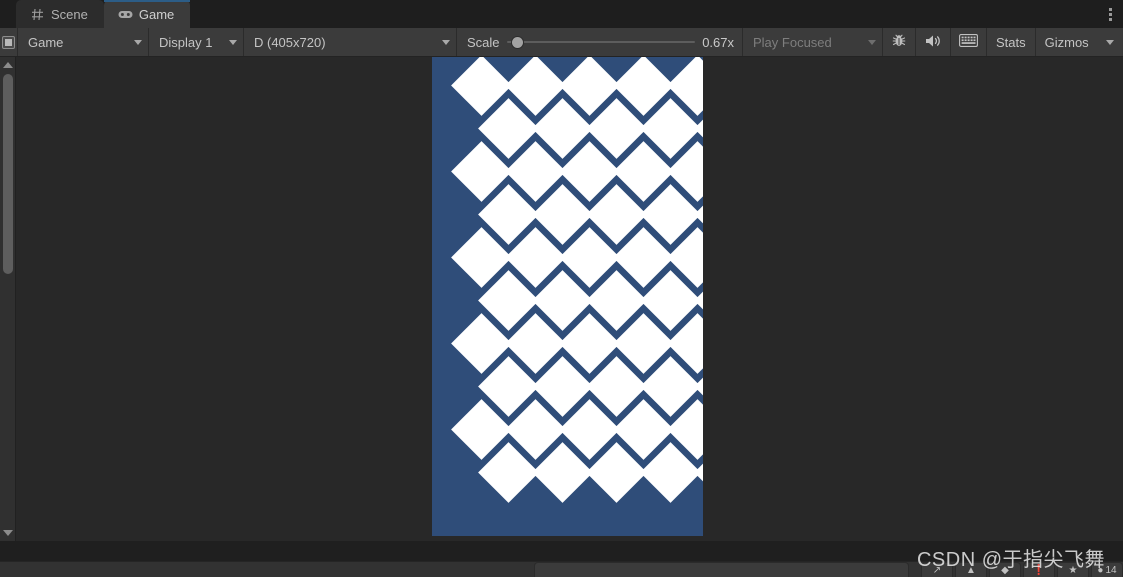 This screenshot has width=1123, height=577. I want to click on game-target-dropdown: Game, so click(83, 42).